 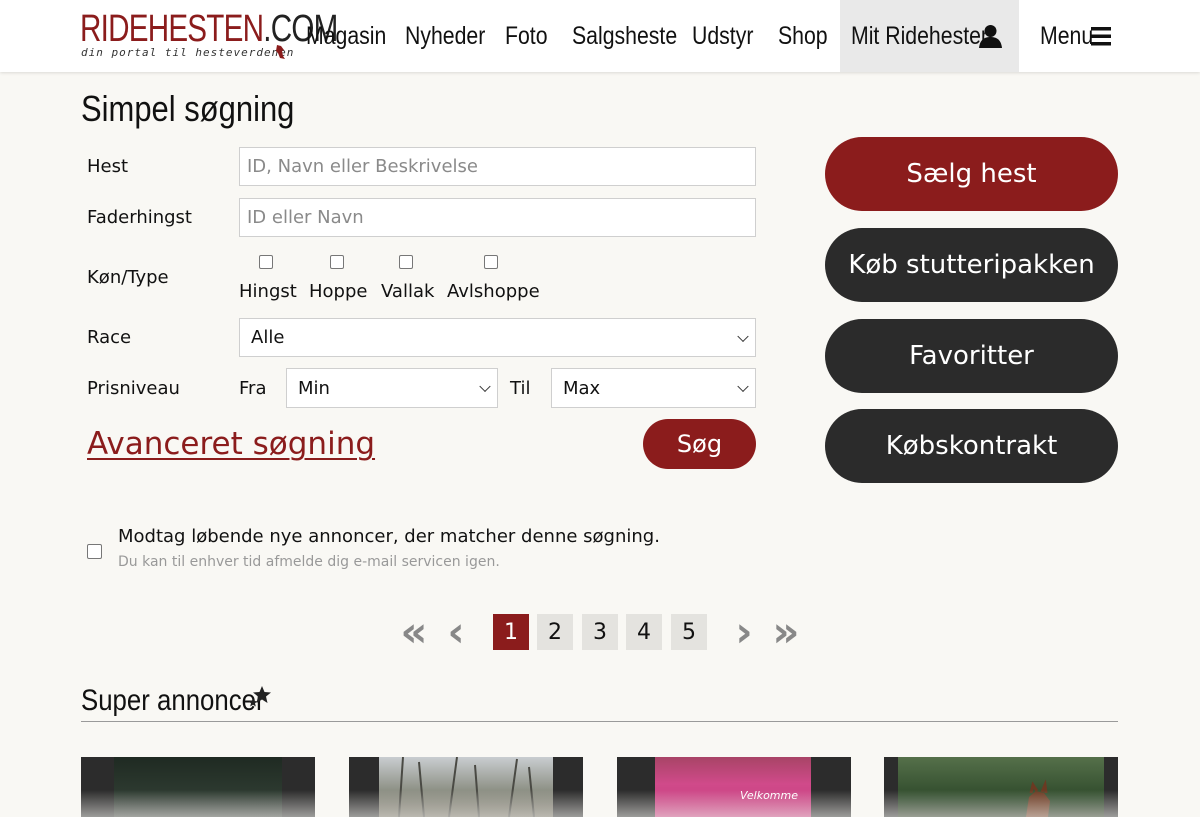 What do you see at coordinates (266, 262) in the screenshot?
I see `checkbox-hingst` at bounding box center [266, 262].